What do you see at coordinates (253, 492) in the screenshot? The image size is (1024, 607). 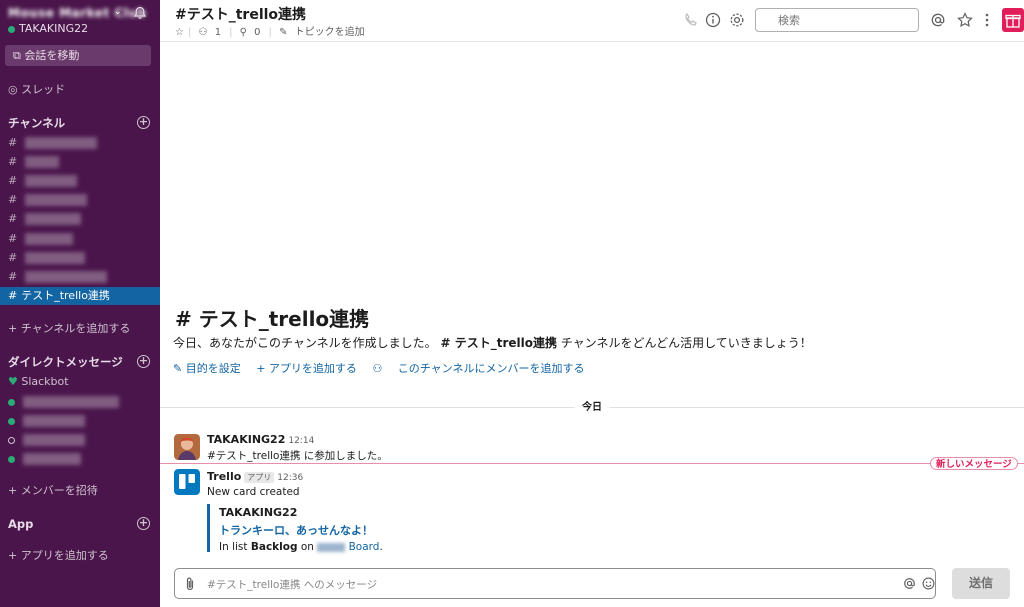 I see `message-text: New card created` at bounding box center [253, 492].